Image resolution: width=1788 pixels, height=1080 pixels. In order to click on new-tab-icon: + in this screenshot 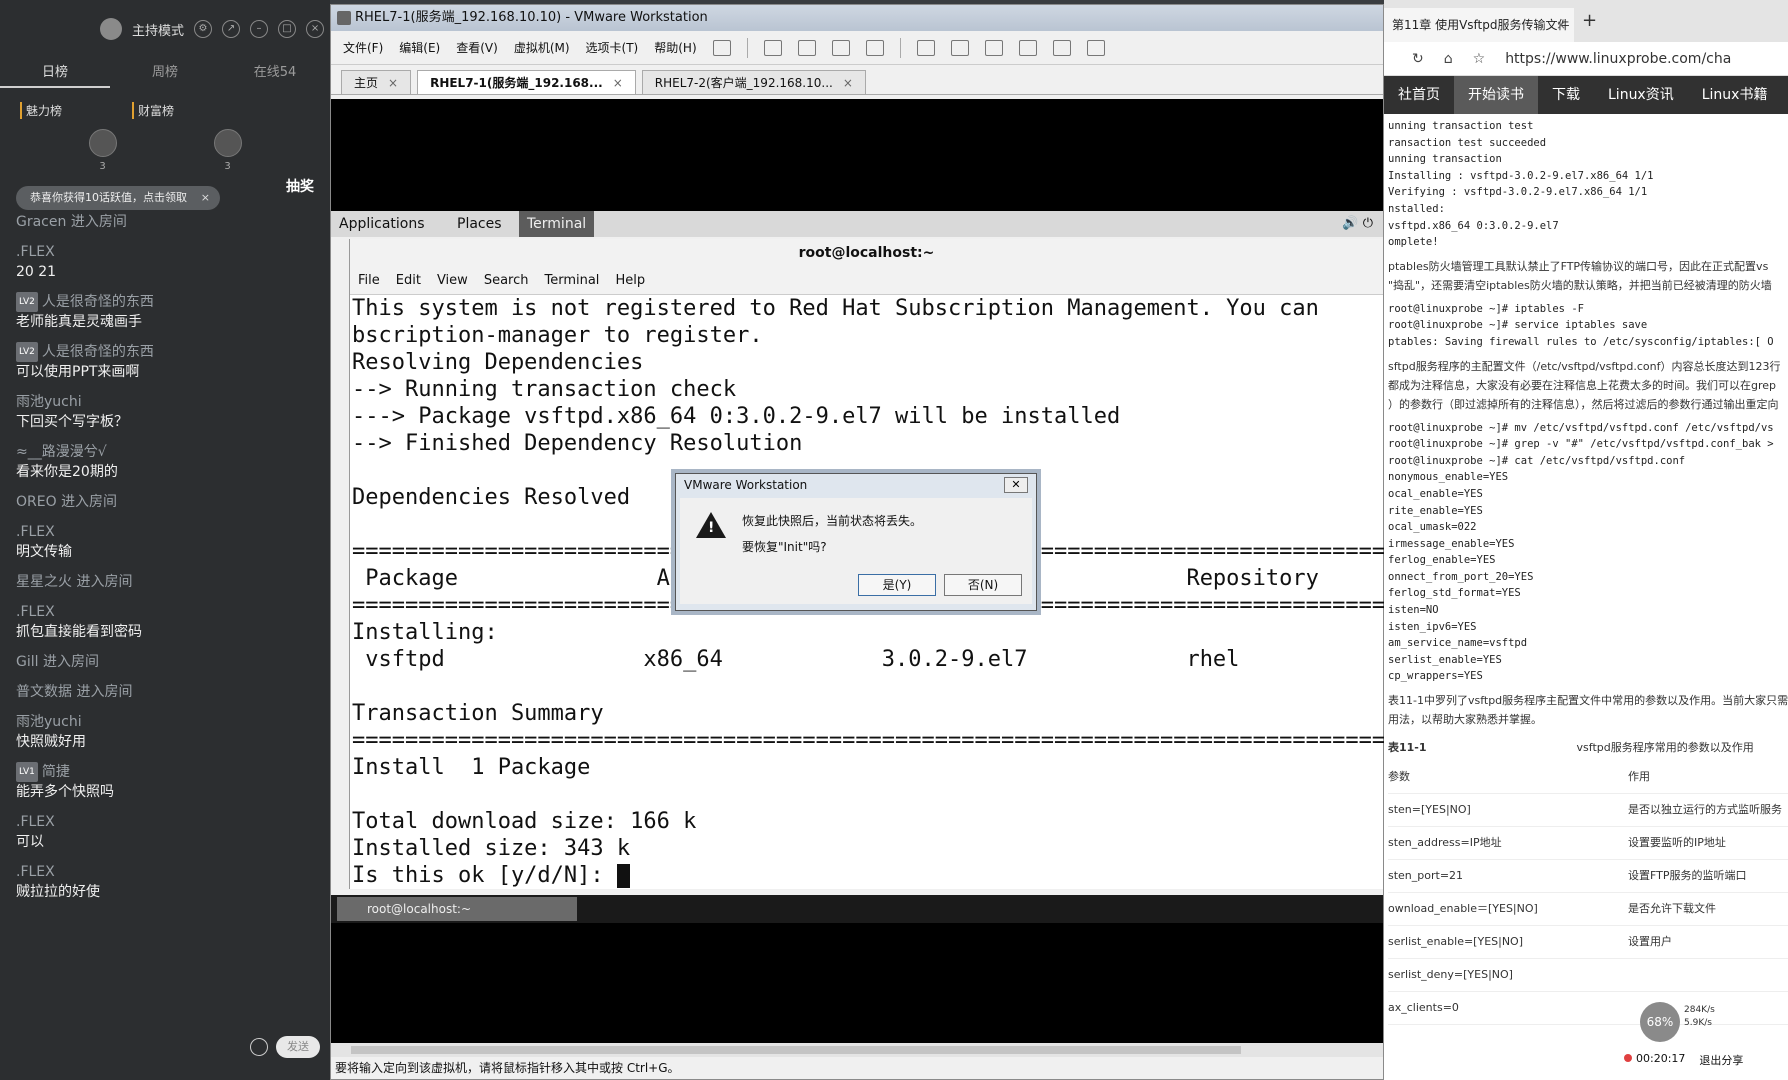, I will do `click(1589, 20)`.